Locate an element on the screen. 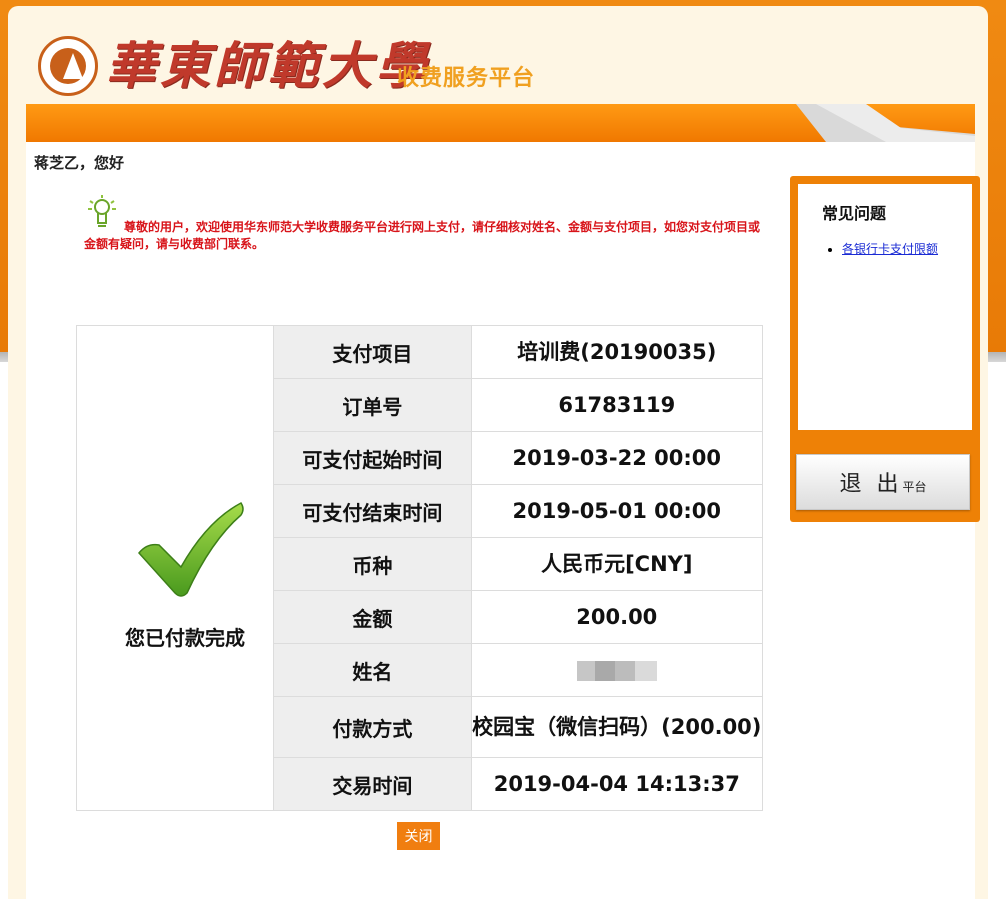  faq-title: 常见问题 is located at coordinates (854, 213).